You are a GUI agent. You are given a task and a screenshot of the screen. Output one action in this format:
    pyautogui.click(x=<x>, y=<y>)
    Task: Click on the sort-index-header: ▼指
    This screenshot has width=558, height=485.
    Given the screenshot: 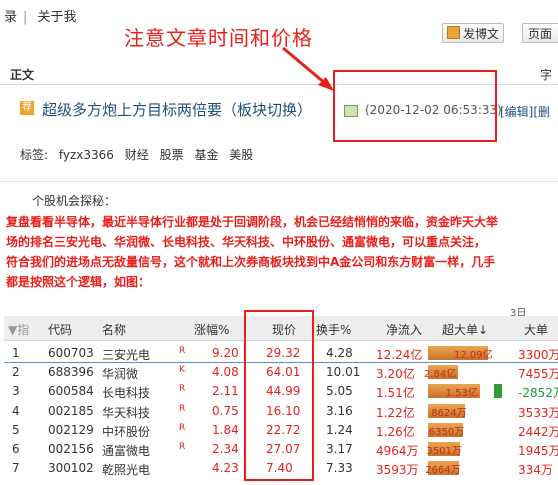 What is the action you would take?
    pyautogui.click(x=18, y=329)
    